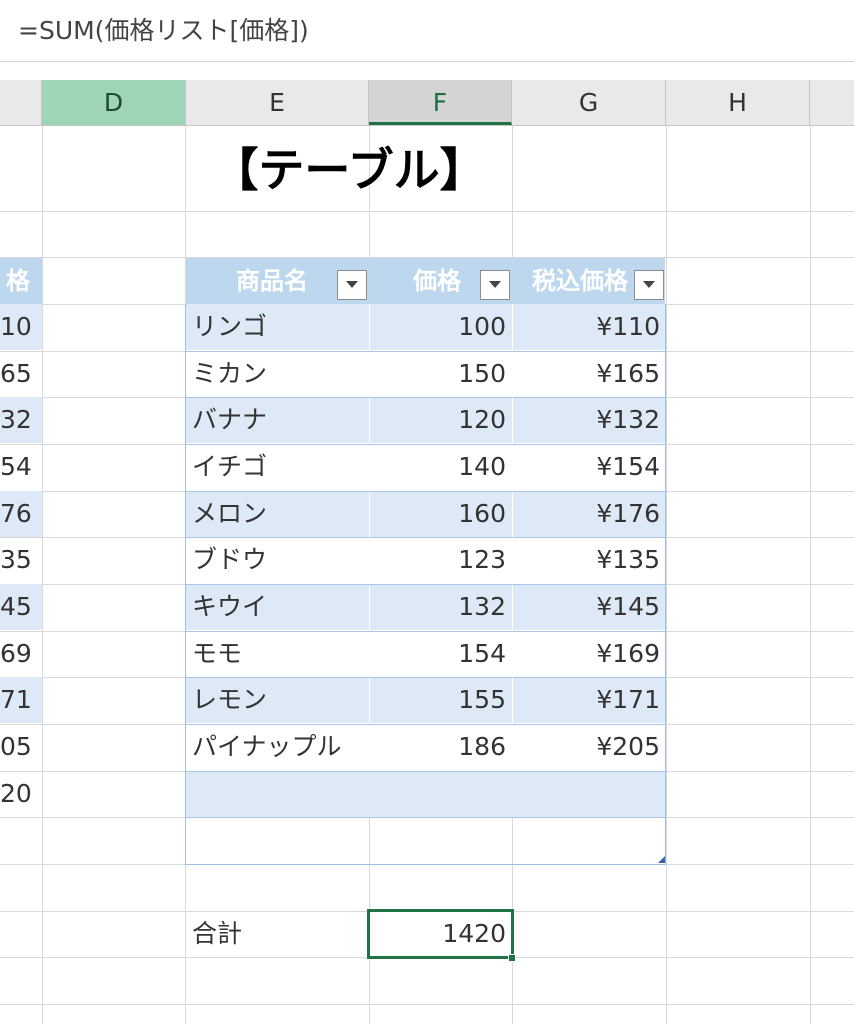 The image size is (854, 1024). Describe the element at coordinates (440, 607) in the screenshot. I see `price-cell: 132` at that location.